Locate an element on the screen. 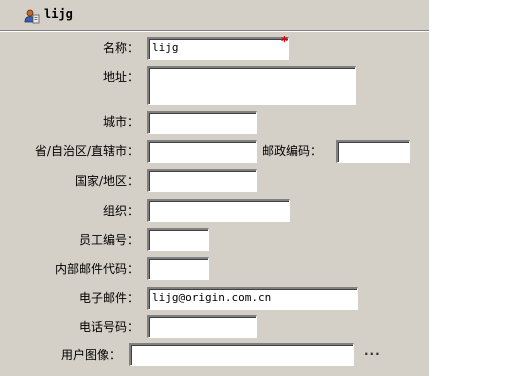 Image resolution: width=515 pixels, height=376 pixels. panel-title: lijg is located at coordinates (58, 14).